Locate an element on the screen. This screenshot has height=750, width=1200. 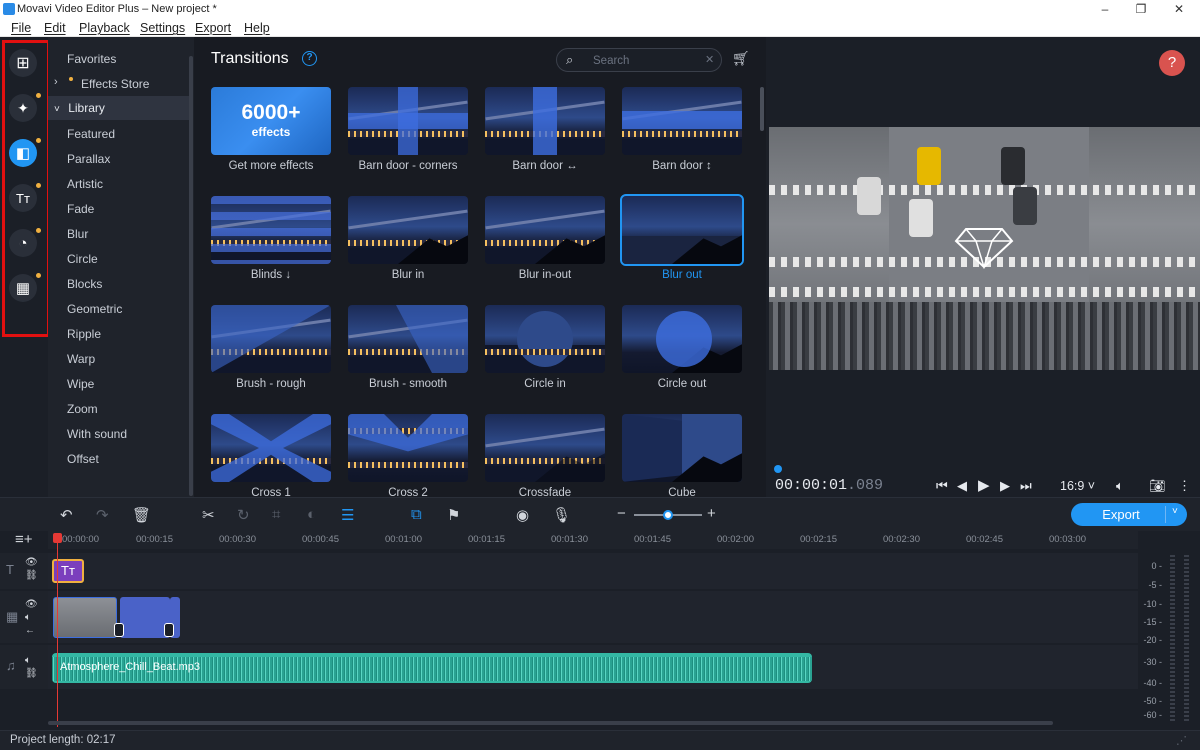
category-offset: Offset is located at coordinates (83, 459).